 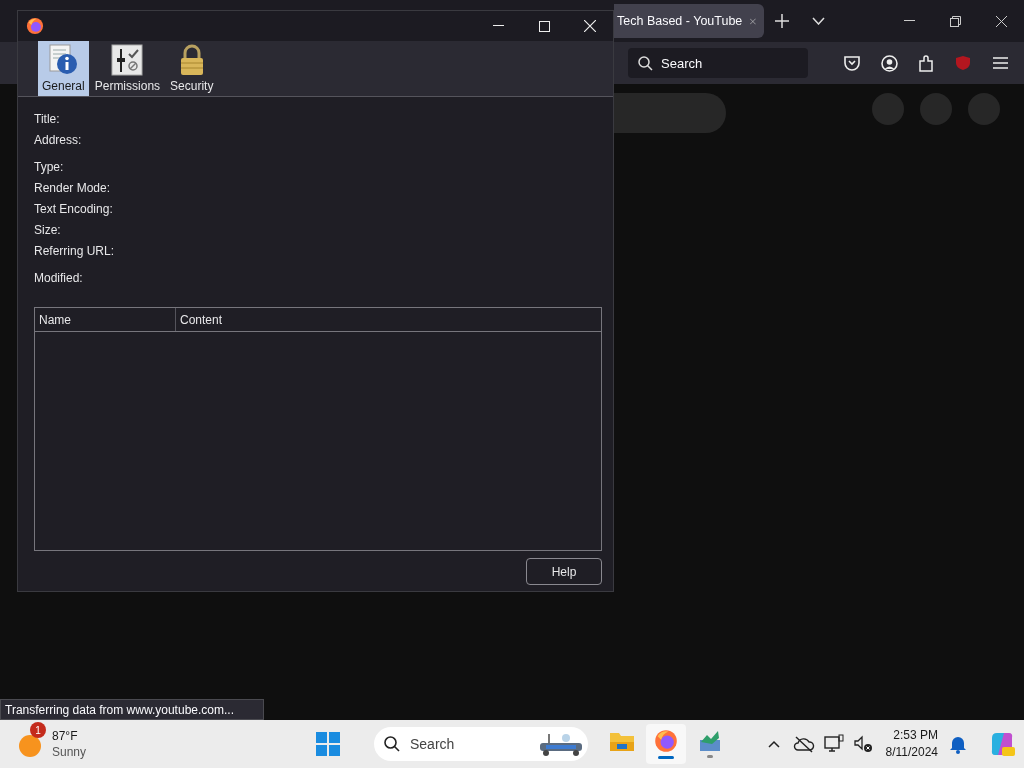 What do you see at coordinates (105, 319) in the screenshot?
I see `column-header: Name` at bounding box center [105, 319].